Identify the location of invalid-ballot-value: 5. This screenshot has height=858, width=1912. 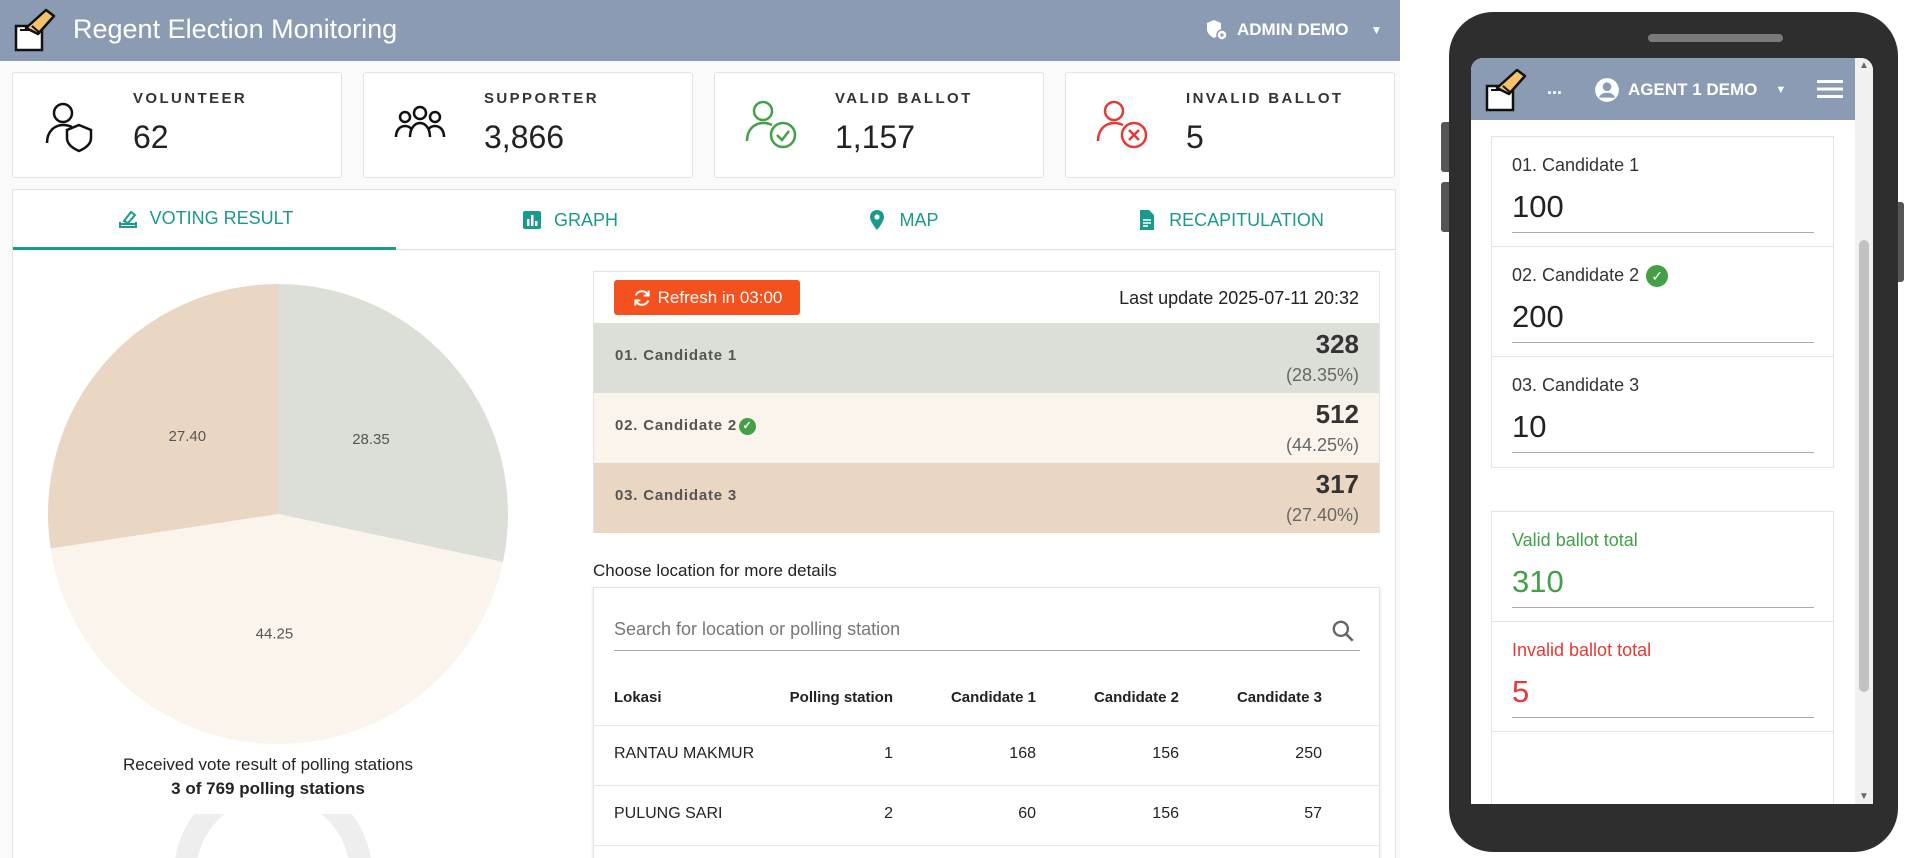
(1663, 696).